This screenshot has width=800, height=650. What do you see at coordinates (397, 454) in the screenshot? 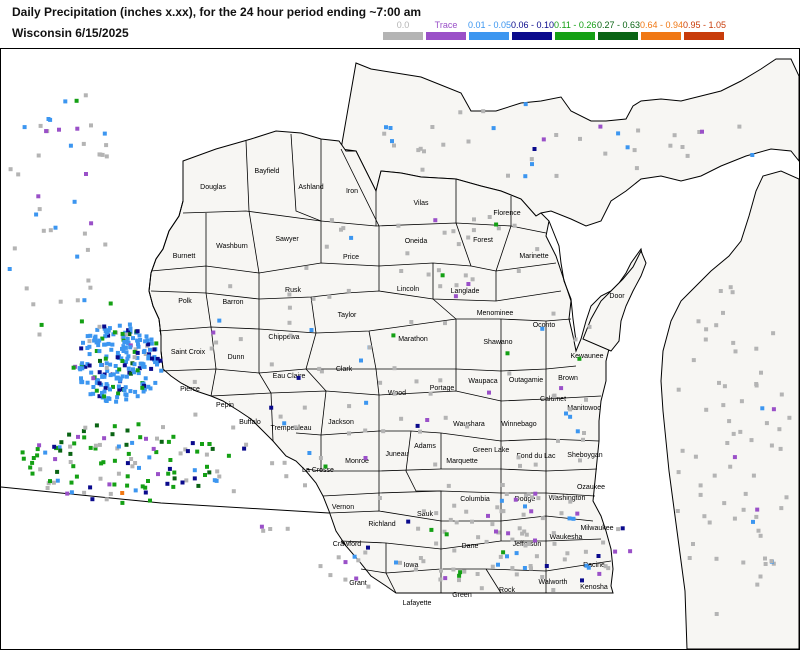
I see `county-label: Juneau` at bounding box center [397, 454].